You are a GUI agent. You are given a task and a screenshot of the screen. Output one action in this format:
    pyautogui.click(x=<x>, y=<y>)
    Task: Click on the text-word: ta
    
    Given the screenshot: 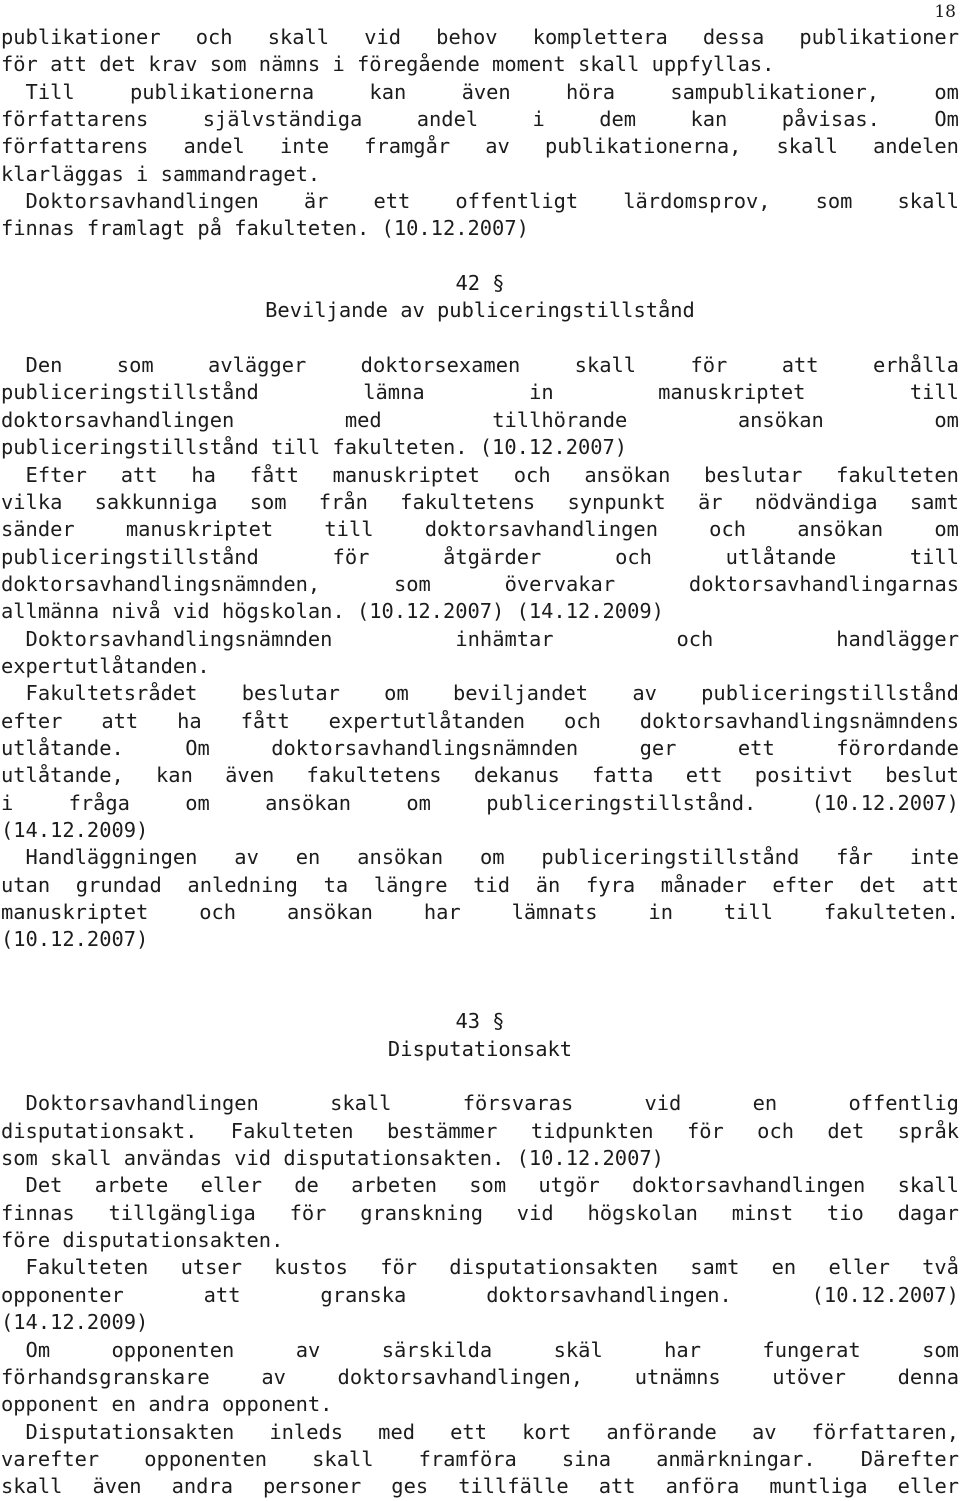 What is the action you would take?
    pyautogui.click(x=336, y=884)
    